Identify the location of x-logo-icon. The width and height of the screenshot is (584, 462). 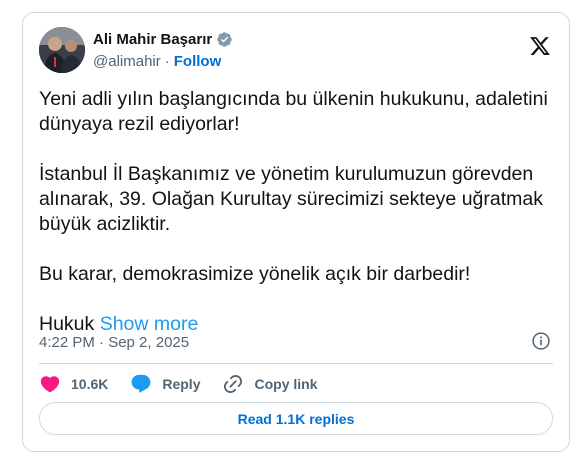
(540, 46).